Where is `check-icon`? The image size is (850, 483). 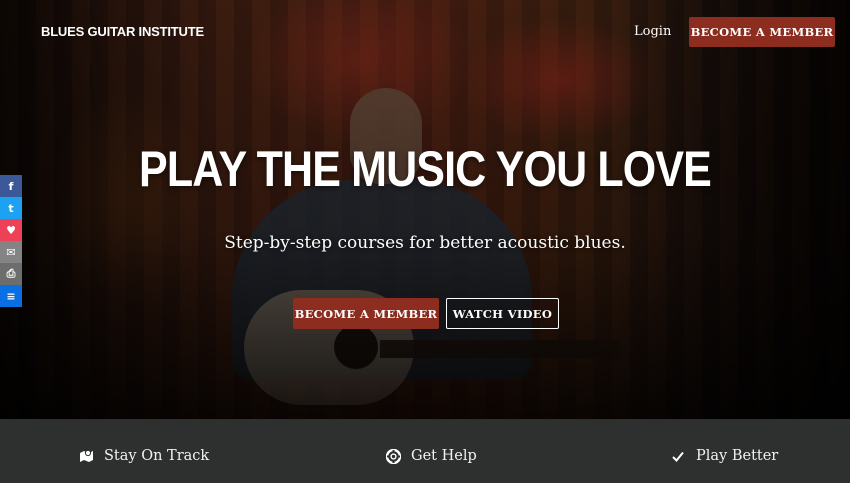 check-icon is located at coordinates (678, 456).